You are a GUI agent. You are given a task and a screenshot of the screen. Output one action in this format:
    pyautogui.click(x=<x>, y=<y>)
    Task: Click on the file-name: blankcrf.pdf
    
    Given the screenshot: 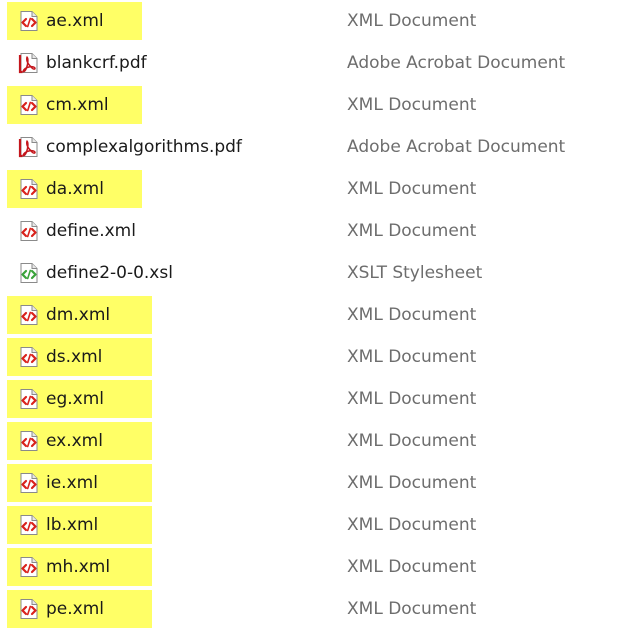 What is the action you would take?
    pyautogui.click(x=96, y=63)
    